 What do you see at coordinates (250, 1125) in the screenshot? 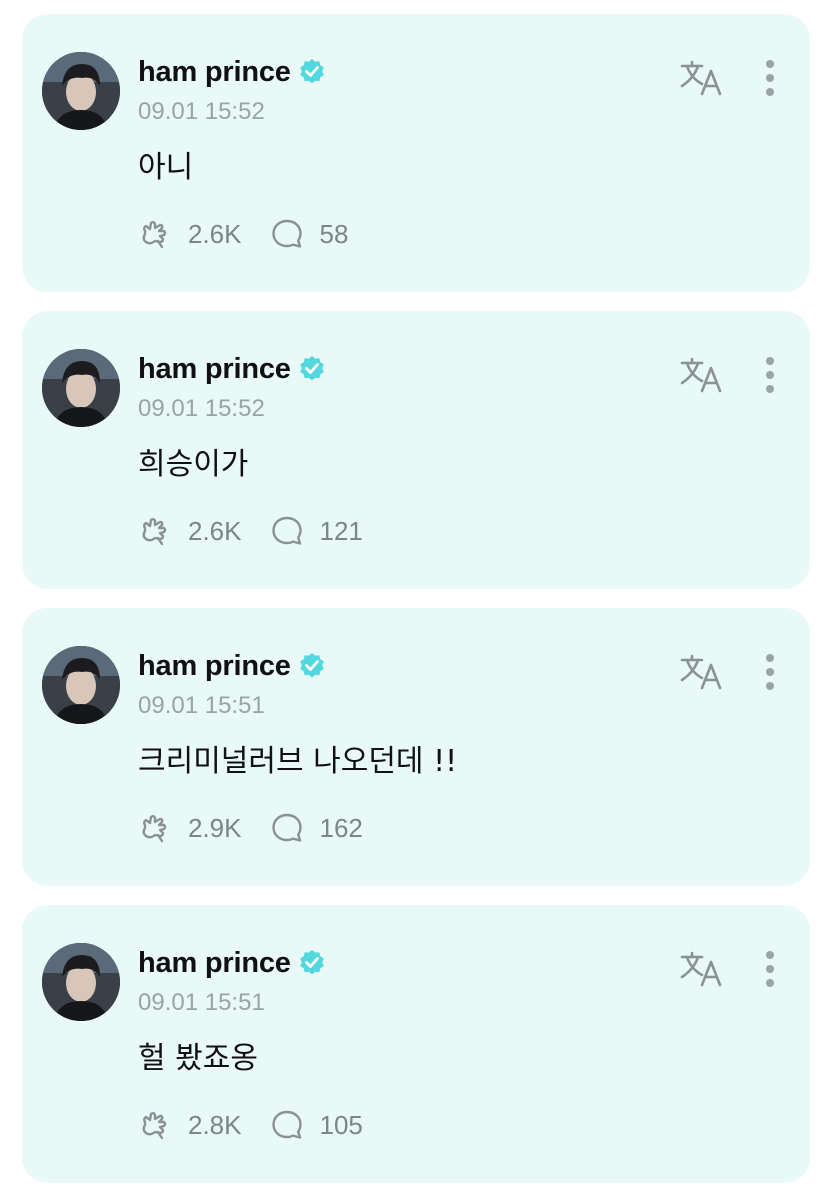
I see `post-stats: 2.8K 105` at bounding box center [250, 1125].